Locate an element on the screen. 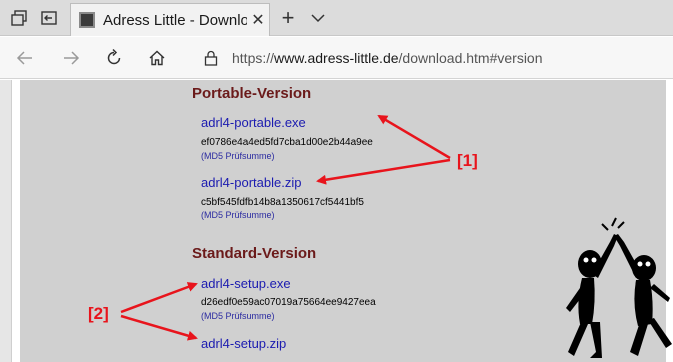 This screenshot has height=362, width=673. annotation-arrow-2a is located at coordinates (159, 298).